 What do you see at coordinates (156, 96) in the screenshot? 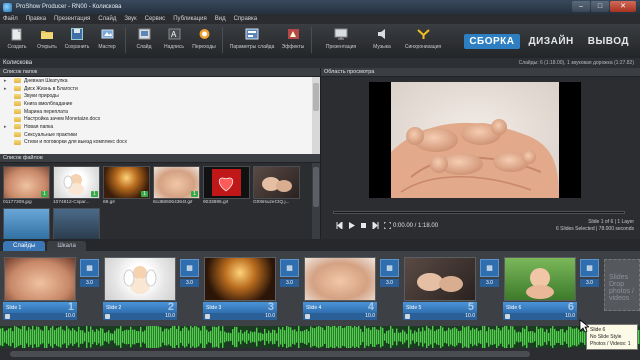
I see `folder-item: Звуки природы` at bounding box center [156, 96].